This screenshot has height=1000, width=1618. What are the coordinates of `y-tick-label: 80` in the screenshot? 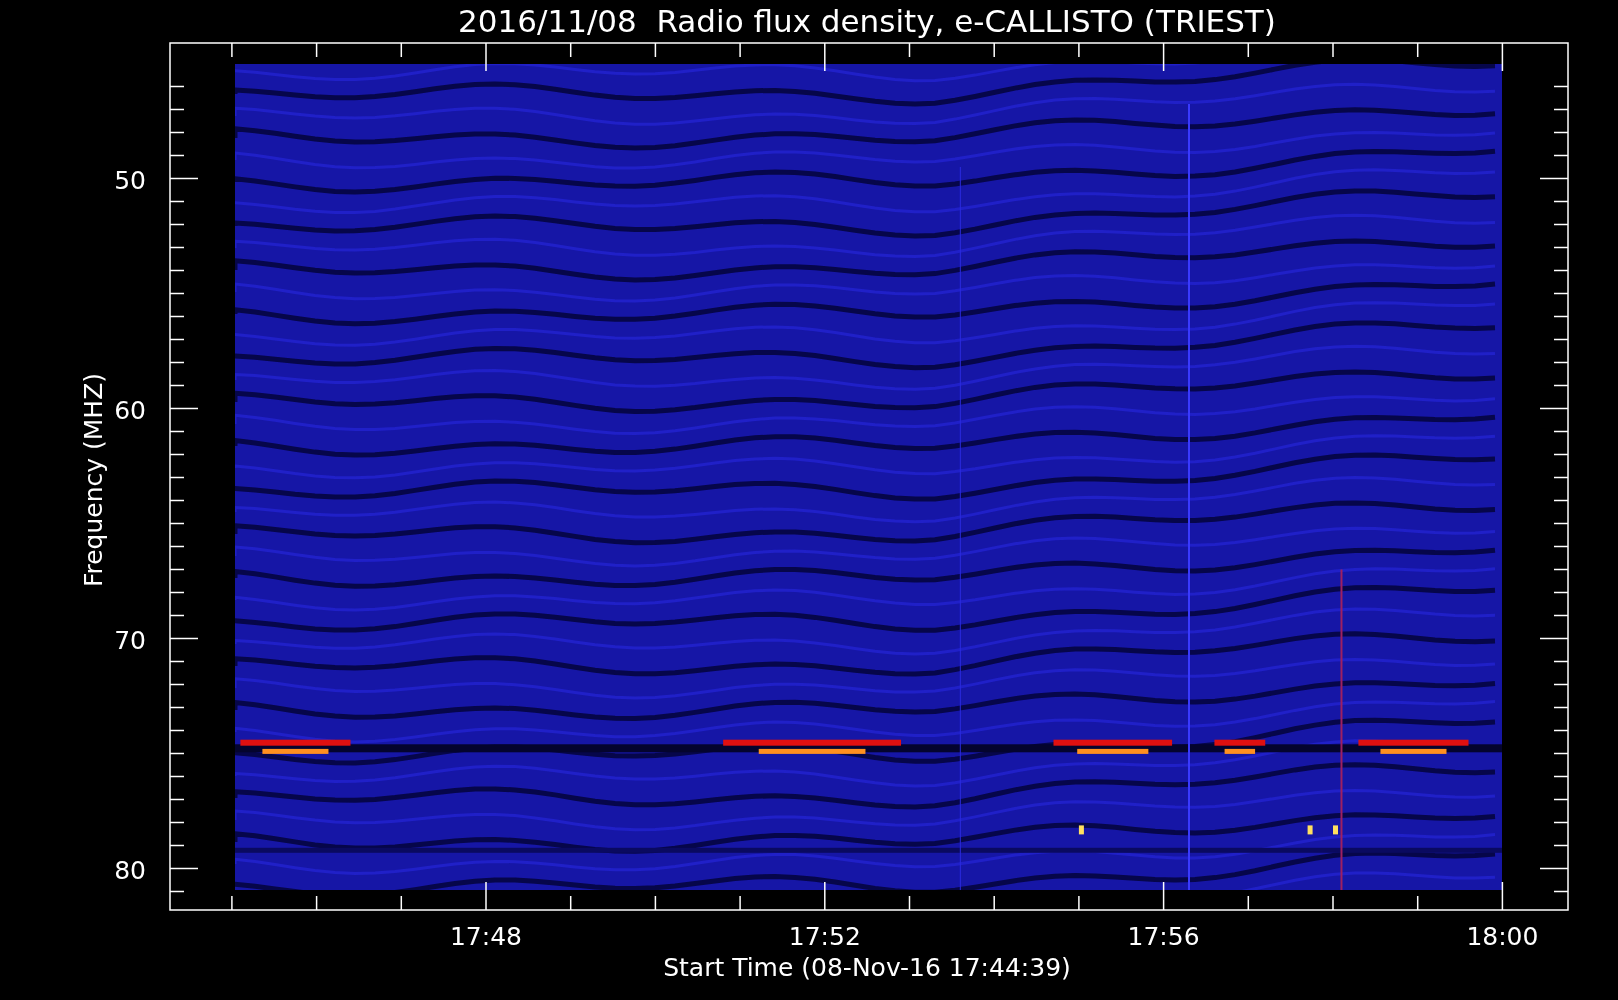 It's located at (130, 870).